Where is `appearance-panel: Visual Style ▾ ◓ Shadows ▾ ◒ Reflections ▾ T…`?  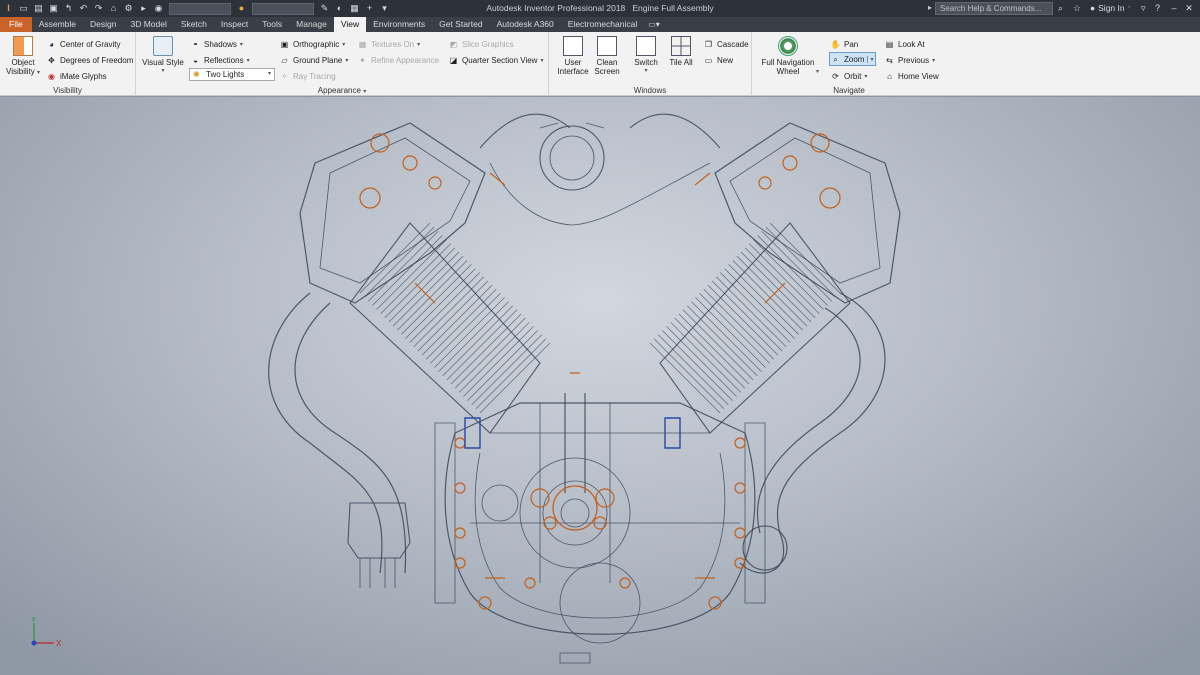 appearance-panel: Visual Style ▾ ◓ Shadows ▾ ◒ Reflections ▾ T… is located at coordinates (342, 64).